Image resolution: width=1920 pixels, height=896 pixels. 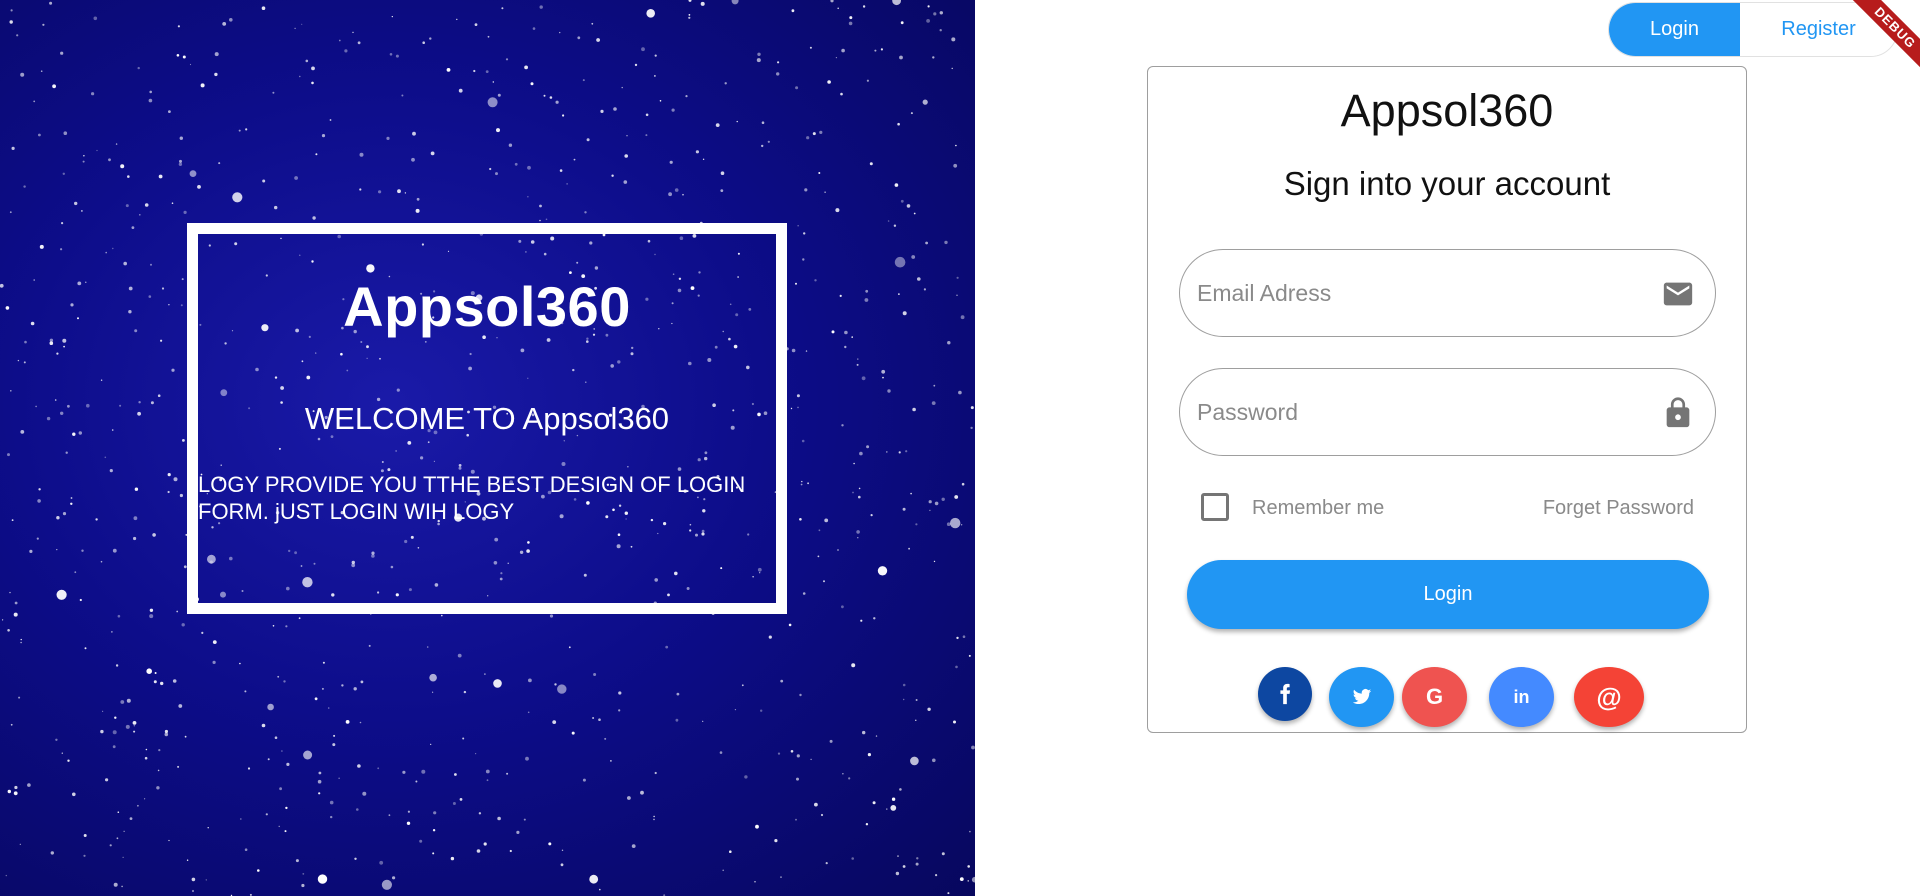 I want to click on facebook-icon, so click(x=1285, y=694).